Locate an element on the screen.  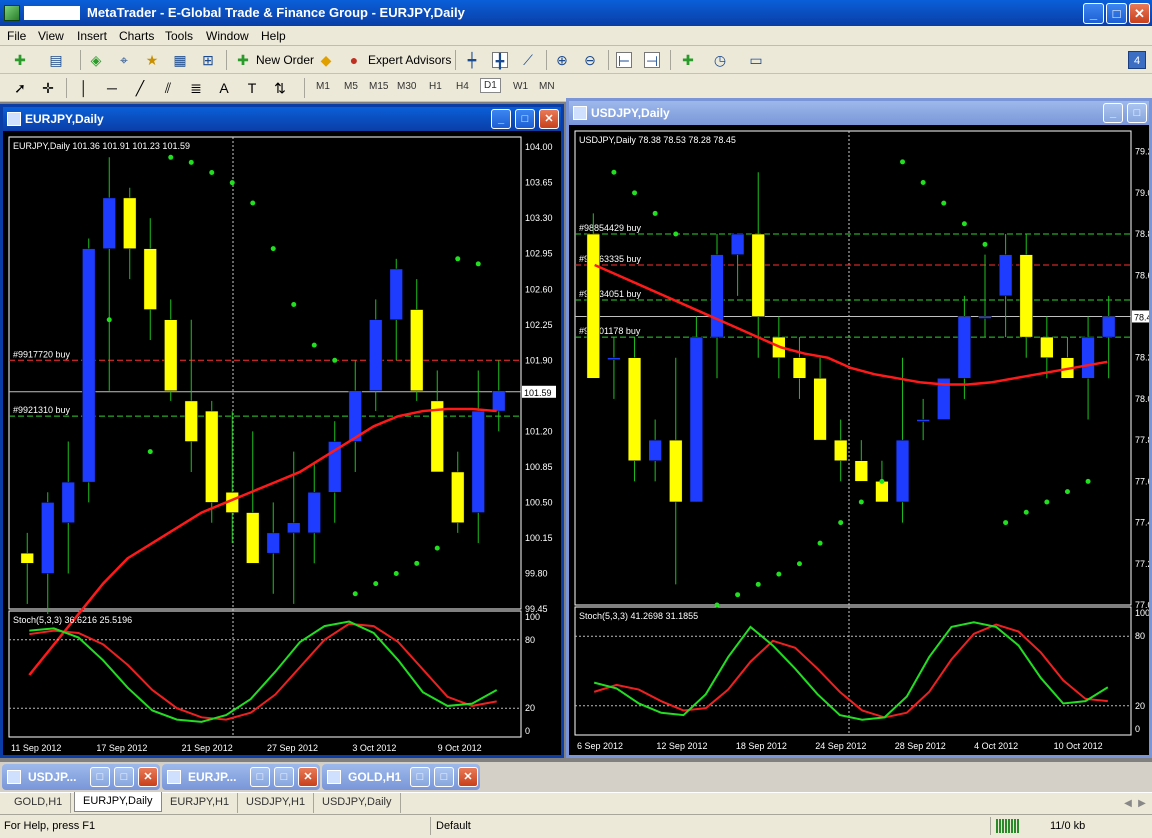
minimized-window-label: GOLD,H1 is located at coordinates (375, 777).